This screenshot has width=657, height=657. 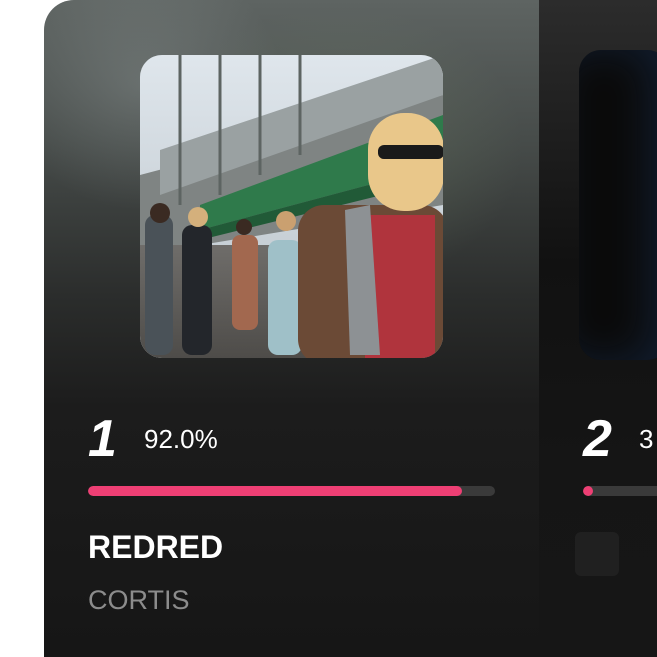 I want to click on album-art, so click(x=618, y=205).